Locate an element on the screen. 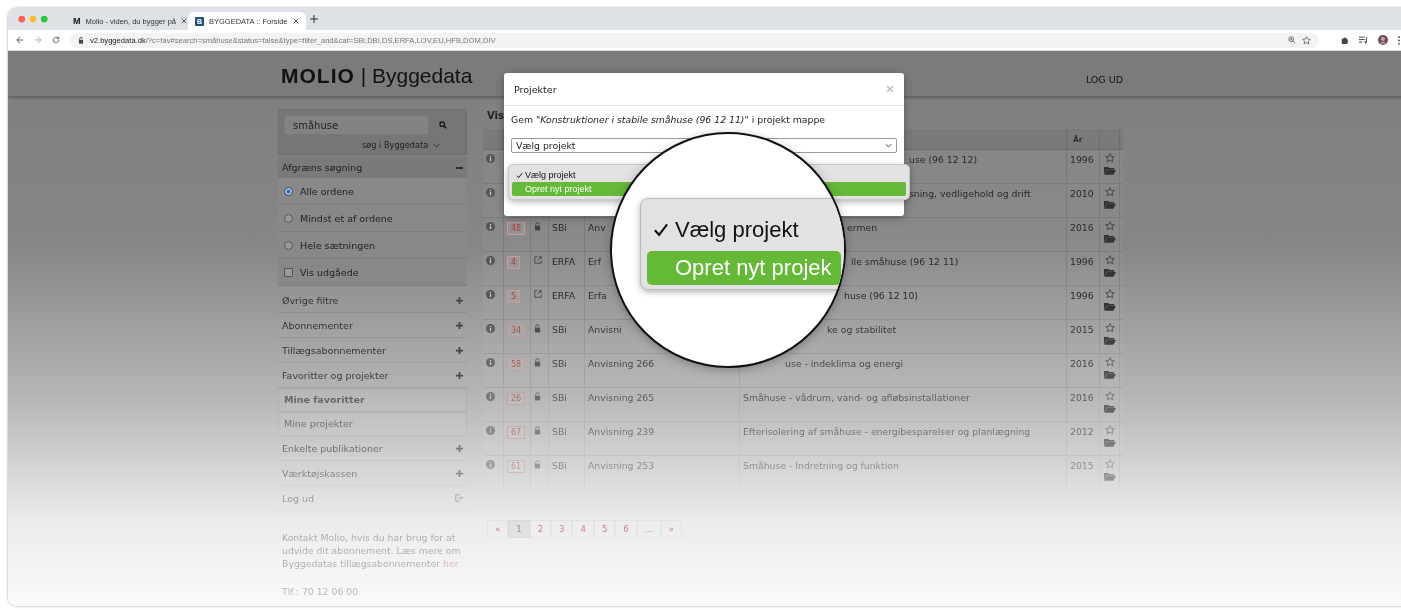 This screenshot has width=1401, height=610. checkbox is located at coordinates (288, 272).